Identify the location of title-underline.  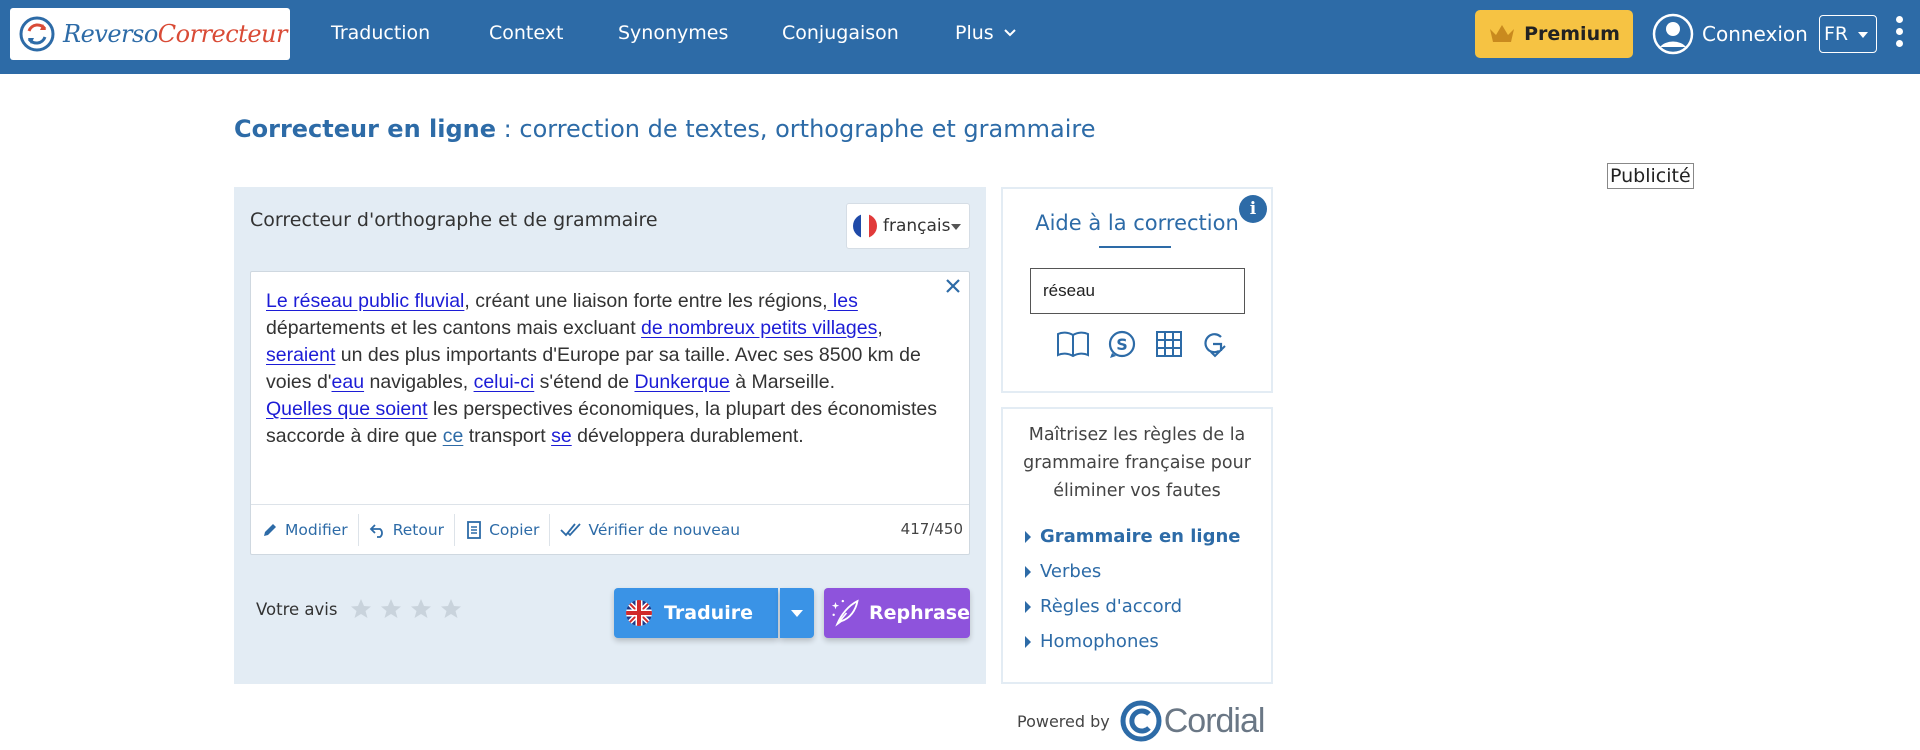
(1135, 247).